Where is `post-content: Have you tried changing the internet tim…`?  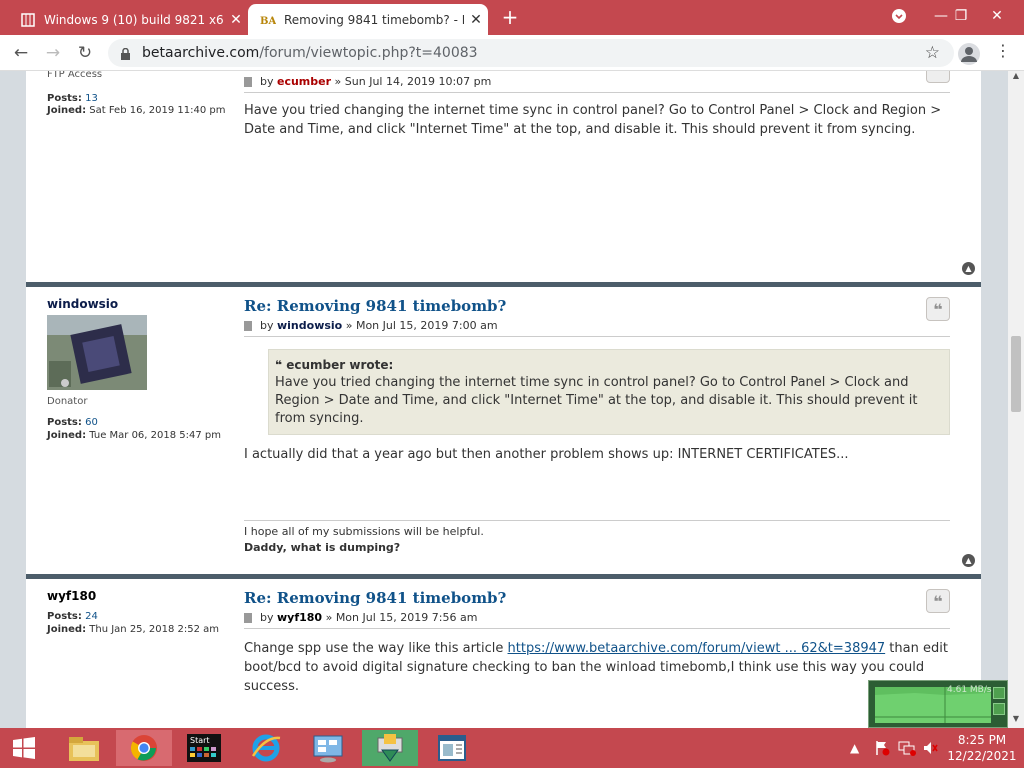 post-content: Have you tried changing the internet tim… is located at coordinates (593, 120).